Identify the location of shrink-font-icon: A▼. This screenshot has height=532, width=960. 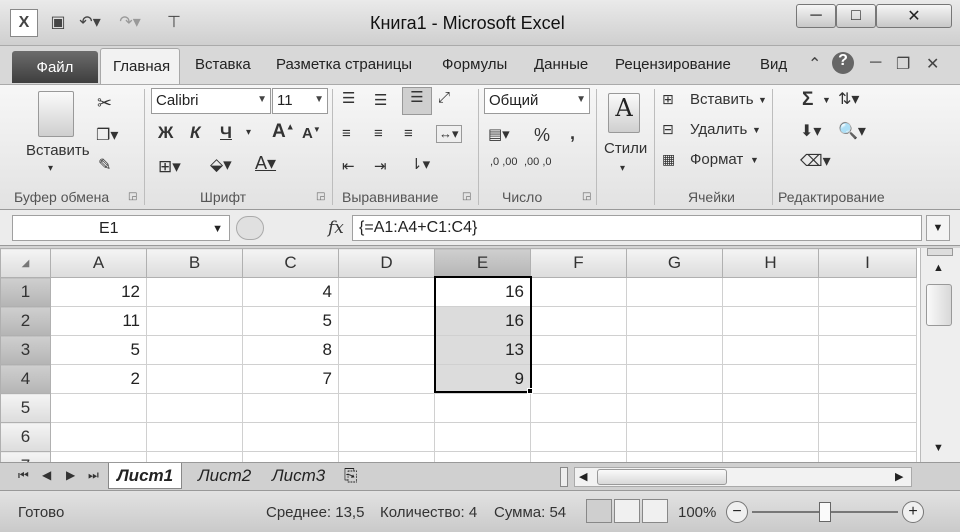
(311, 133).